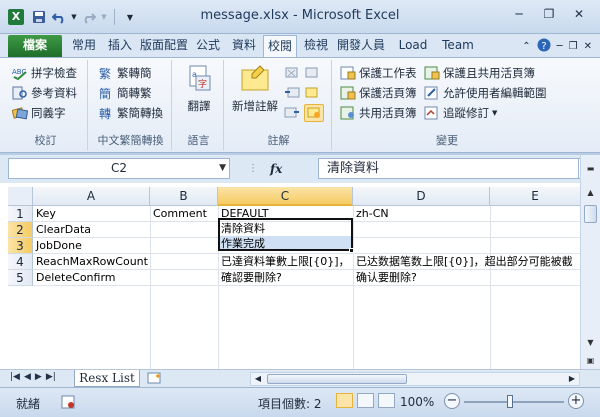 The image size is (600, 417). Describe the element at coordinates (242, 244) in the screenshot. I see `cell-c3: 作業完成` at that location.